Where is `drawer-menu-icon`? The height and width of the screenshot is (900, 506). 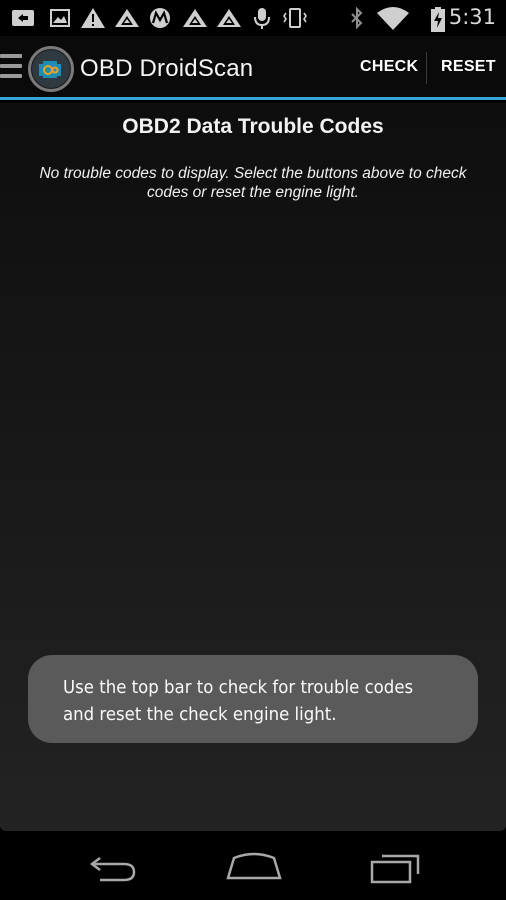
drawer-menu-icon is located at coordinates (11, 69).